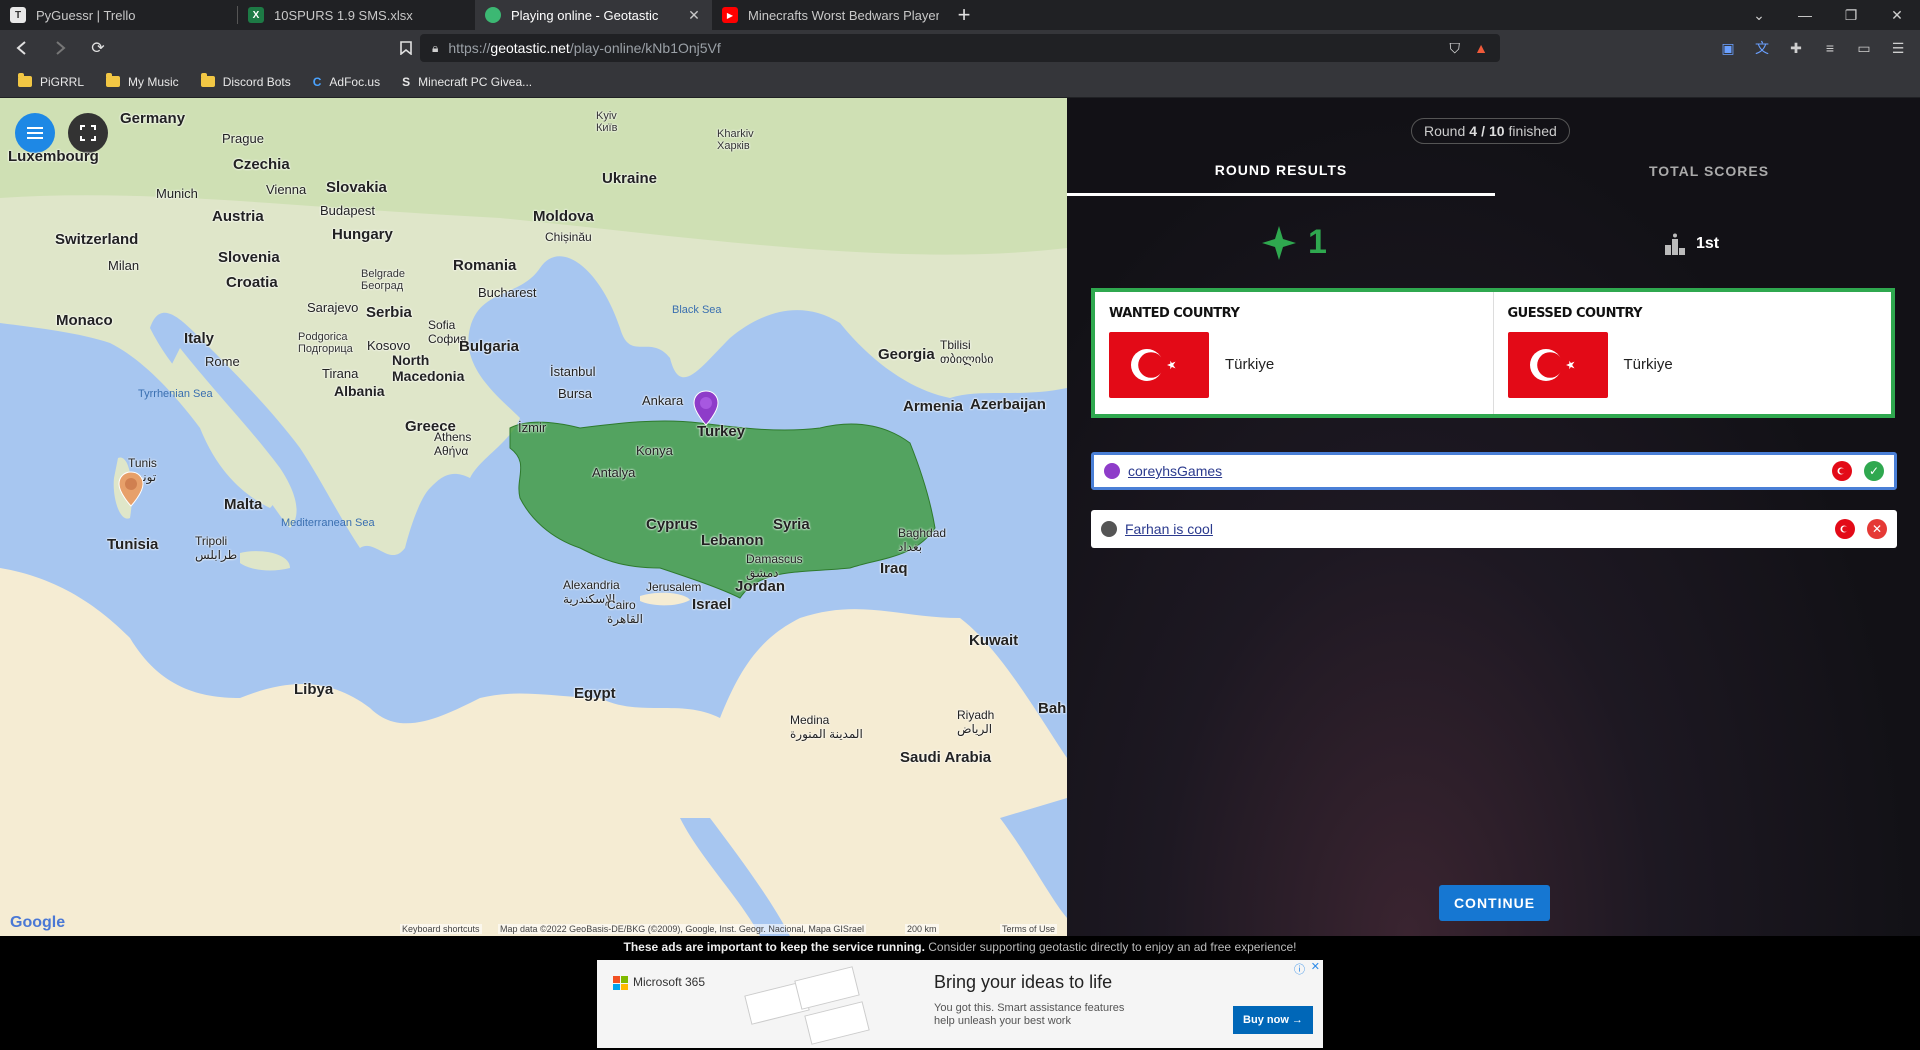 The height and width of the screenshot is (1050, 1920). I want to click on bookmark-my-music: My Music, so click(142, 82).